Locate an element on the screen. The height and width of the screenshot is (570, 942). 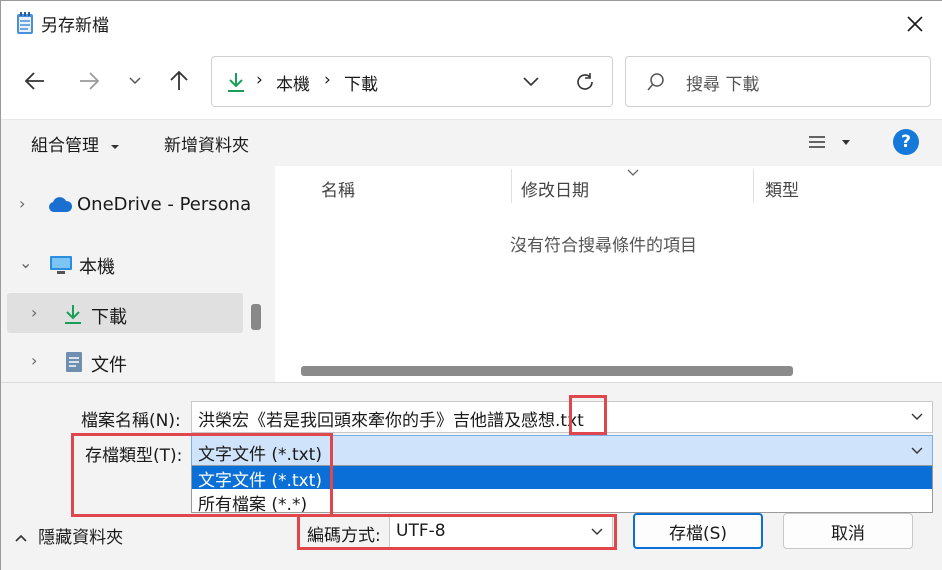
filename-value: 洪榮宏《若是我回頭來牽你的手》吉他譜及感想.txt is located at coordinates (391, 418).